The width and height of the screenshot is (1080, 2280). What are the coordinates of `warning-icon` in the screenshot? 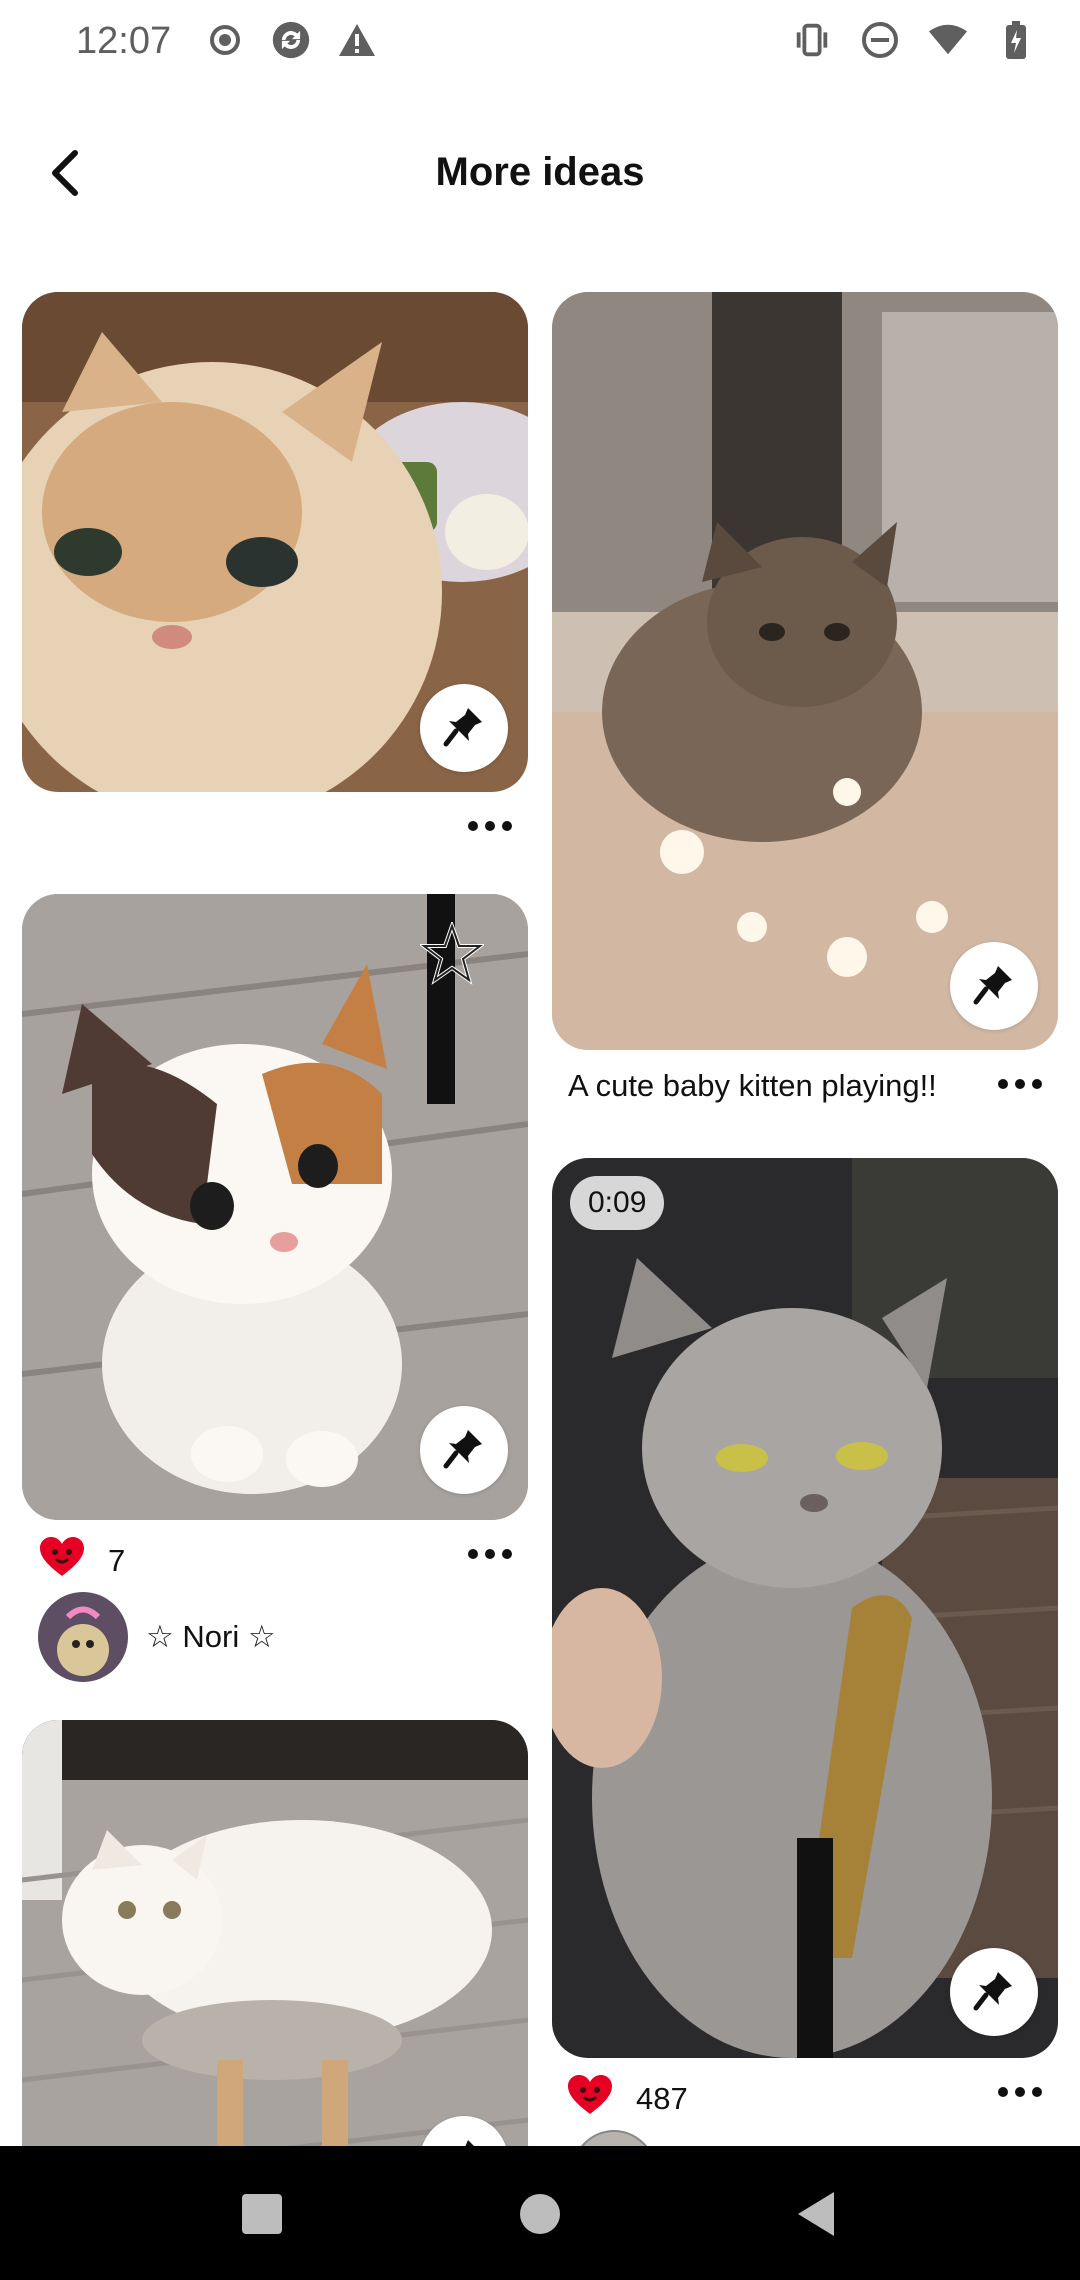 It's located at (357, 40).